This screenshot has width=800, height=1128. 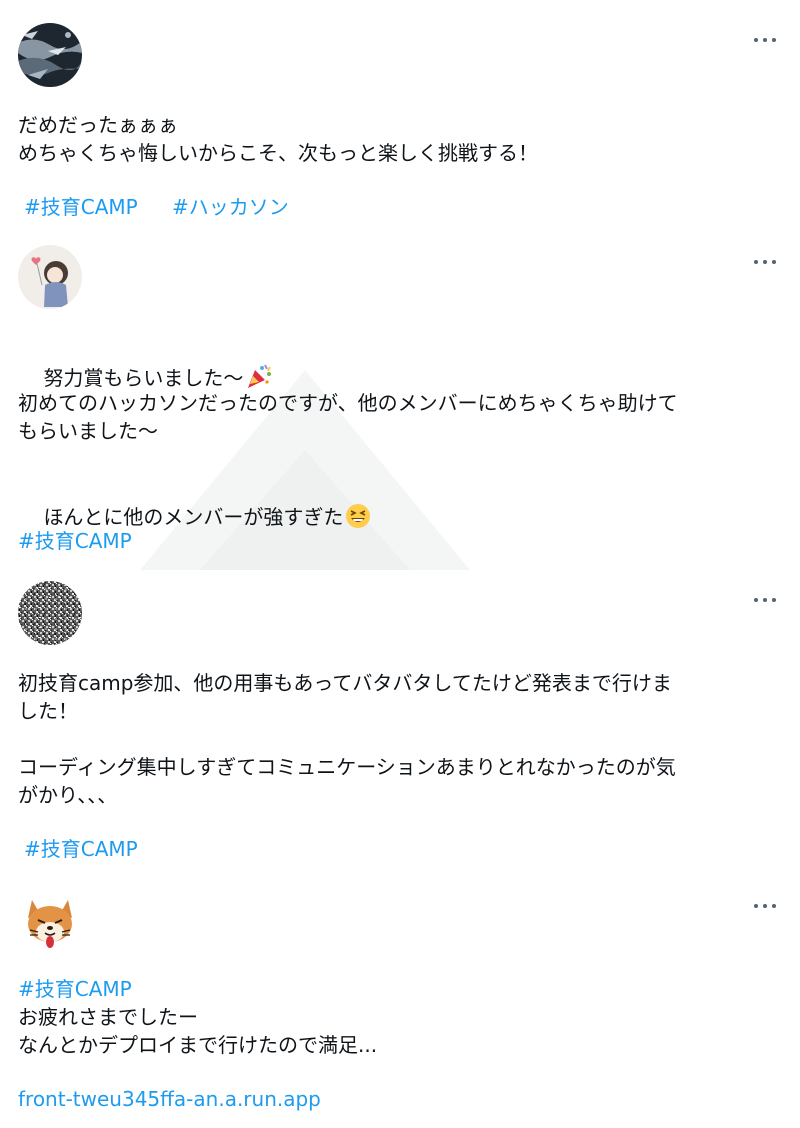 What do you see at coordinates (48, 711) in the screenshot?
I see `post-text-line: した！` at bounding box center [48, 711].